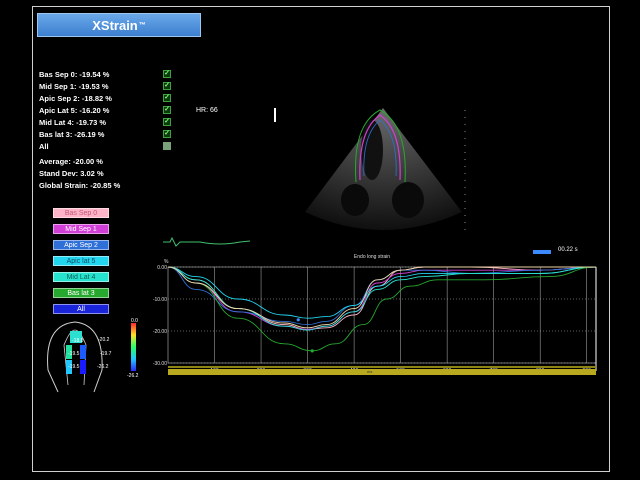 This screenshot has height=480, width=640. I want to click on y-tick-label: 0.00, so click(162, 268).